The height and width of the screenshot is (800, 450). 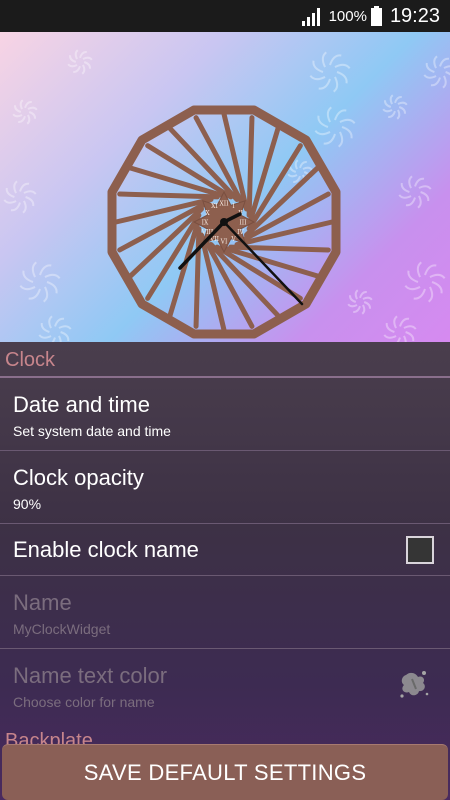 I want to click on dial-numeral: XI, so click(x=214, y=206).